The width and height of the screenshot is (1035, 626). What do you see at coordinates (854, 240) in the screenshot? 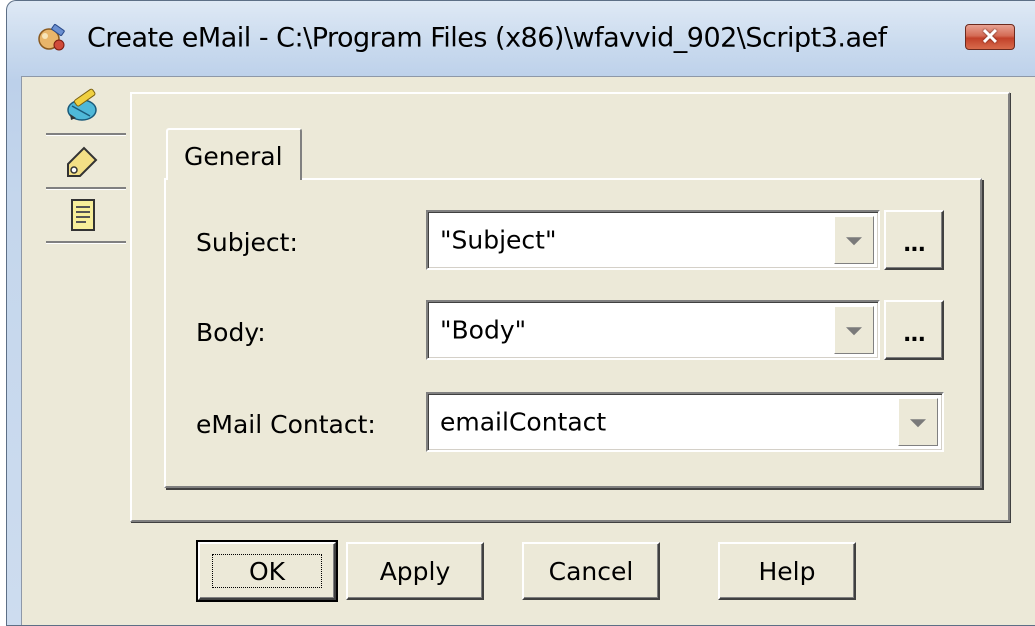
I see `subject-dropdown-button` at bounding box center [854, 240].